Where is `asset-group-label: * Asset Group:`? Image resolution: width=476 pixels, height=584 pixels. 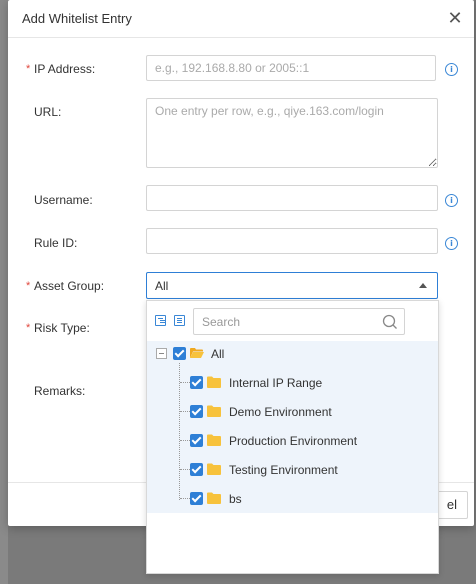
asset-group-label: * Asset Group: is located at coordinates (65, 286).